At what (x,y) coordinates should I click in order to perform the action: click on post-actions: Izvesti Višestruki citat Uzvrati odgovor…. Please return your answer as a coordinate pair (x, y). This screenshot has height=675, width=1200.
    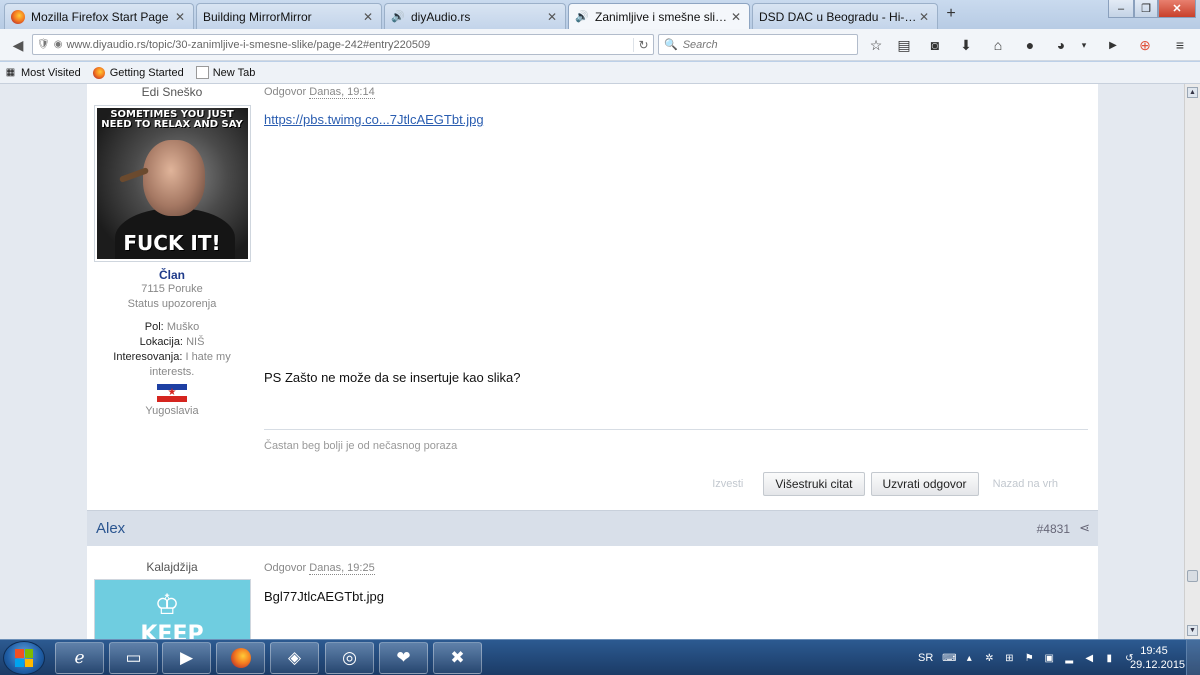
    Looking at the image, I should click on (885, 484).